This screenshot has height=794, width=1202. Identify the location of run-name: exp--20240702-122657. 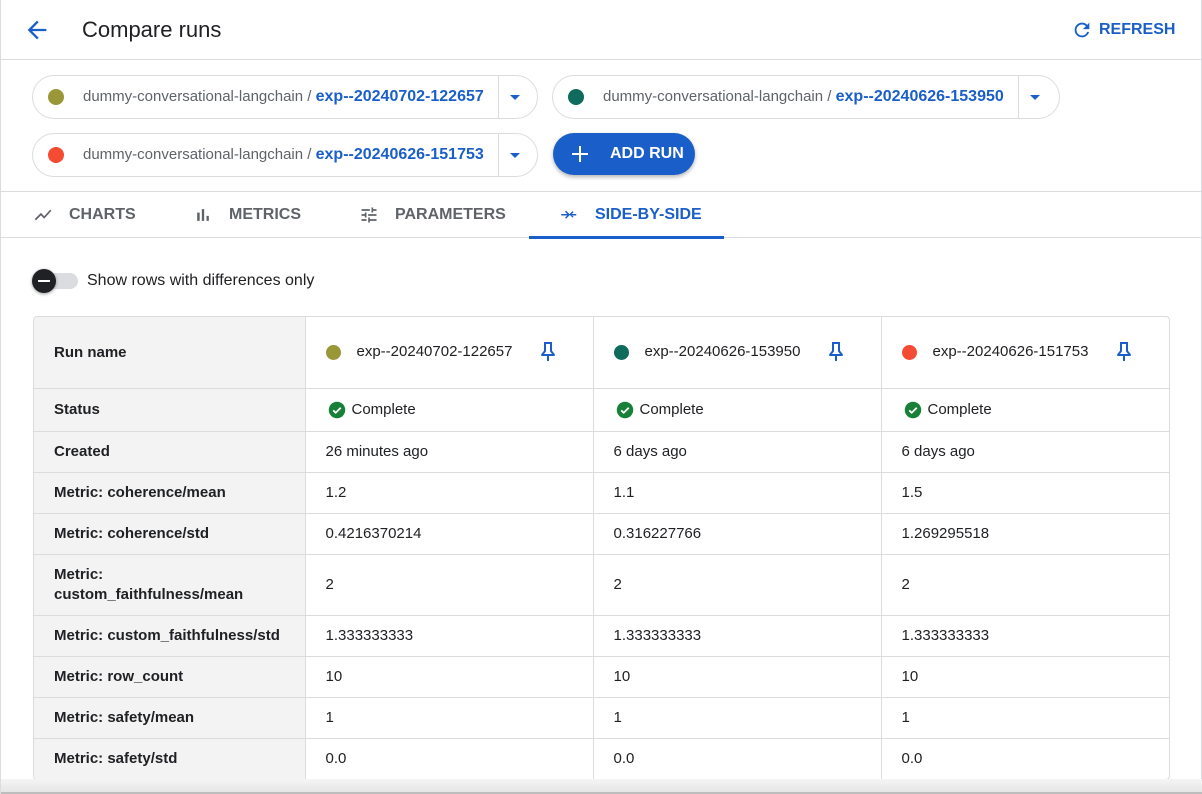
(399, 96).